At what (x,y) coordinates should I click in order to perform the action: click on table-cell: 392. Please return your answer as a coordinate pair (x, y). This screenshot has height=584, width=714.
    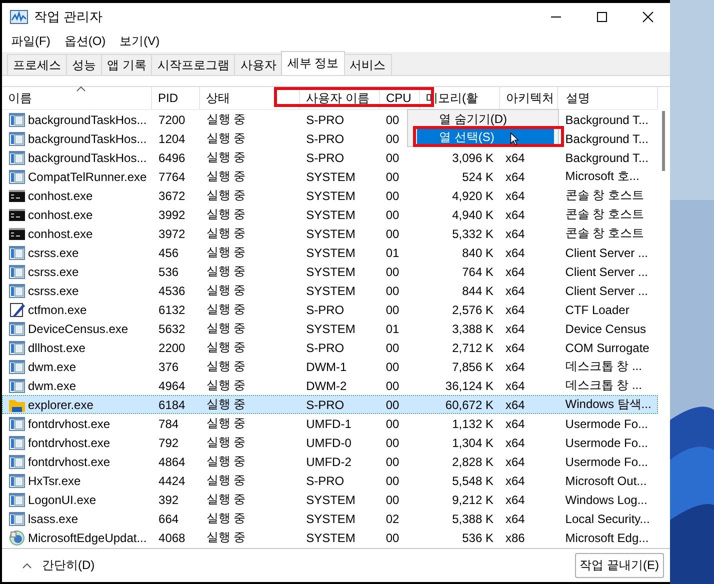
    Looking at the image, I should click on (168, 499).